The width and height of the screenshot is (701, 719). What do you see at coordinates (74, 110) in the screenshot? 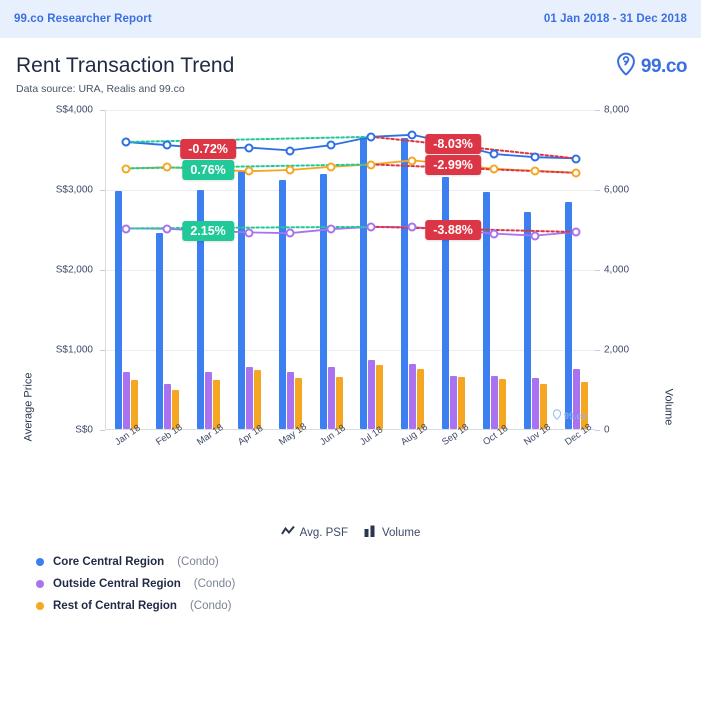
I see `y-axis-tick: S$4,000` at bounding box center [74, 110].